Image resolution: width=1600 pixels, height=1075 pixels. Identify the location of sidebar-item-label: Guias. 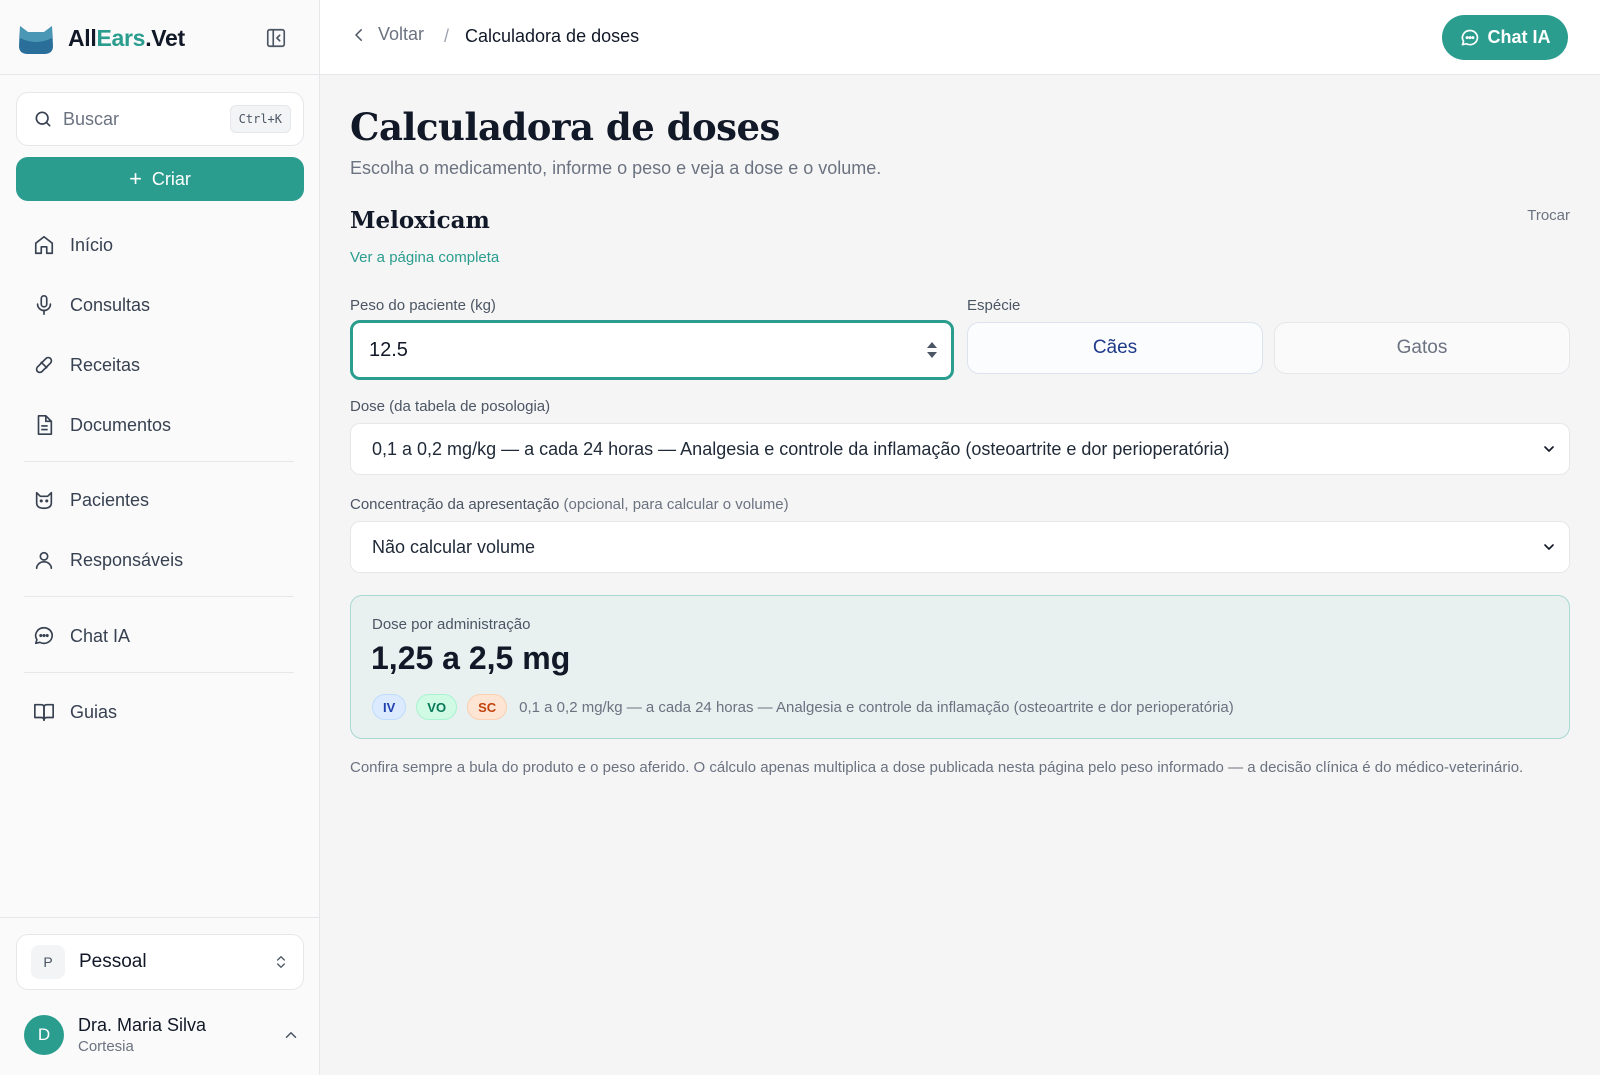
(94, 711).